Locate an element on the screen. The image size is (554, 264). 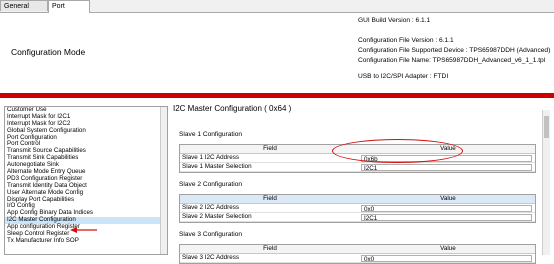
gui-build-version: GUI Build Version : 6.1.1 is located at coordinates (394, 20).